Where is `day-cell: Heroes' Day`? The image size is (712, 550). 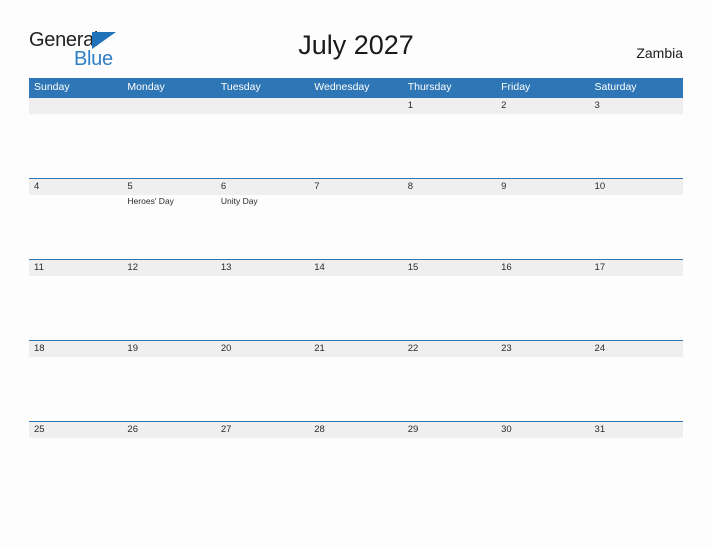 day-cell: Heroes' Day is located at coordinates (168, 227).